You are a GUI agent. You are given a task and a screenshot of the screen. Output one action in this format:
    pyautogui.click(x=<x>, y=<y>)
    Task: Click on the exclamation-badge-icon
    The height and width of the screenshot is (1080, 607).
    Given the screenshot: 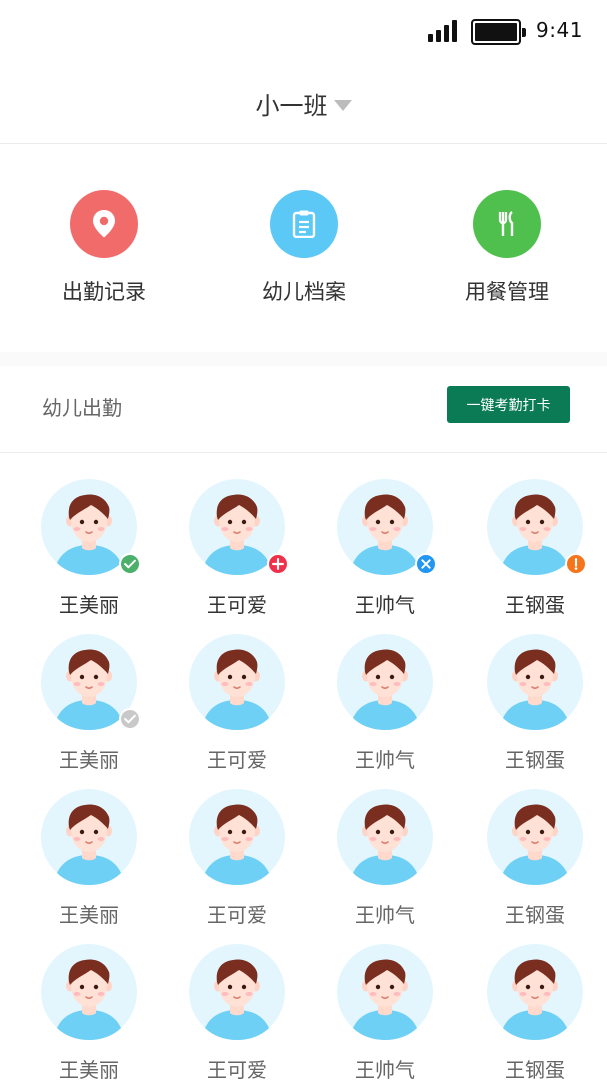 What is the action you would take?
    pyautogui.click(x=576, y=564)
    